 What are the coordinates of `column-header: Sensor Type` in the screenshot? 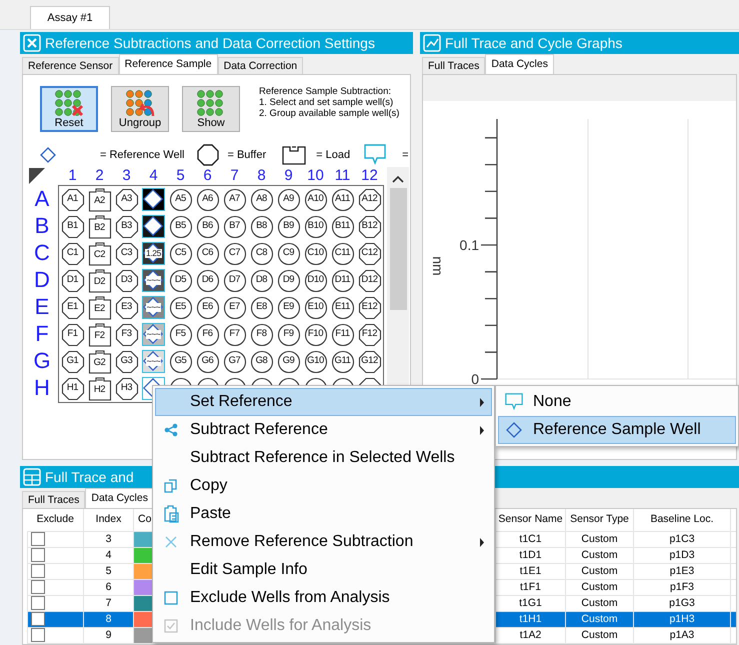 It's located at (600, 520).